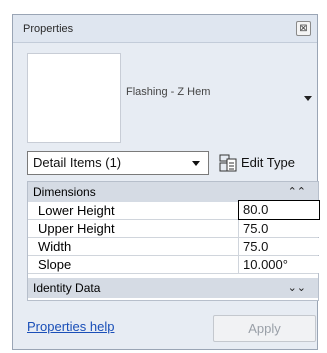 The width and height of the screenshot is (327, 353). Describe the element at coordinates (77, 162) in the screenshot. I see `instance-filter-value: Detail Items (1)` at that location.